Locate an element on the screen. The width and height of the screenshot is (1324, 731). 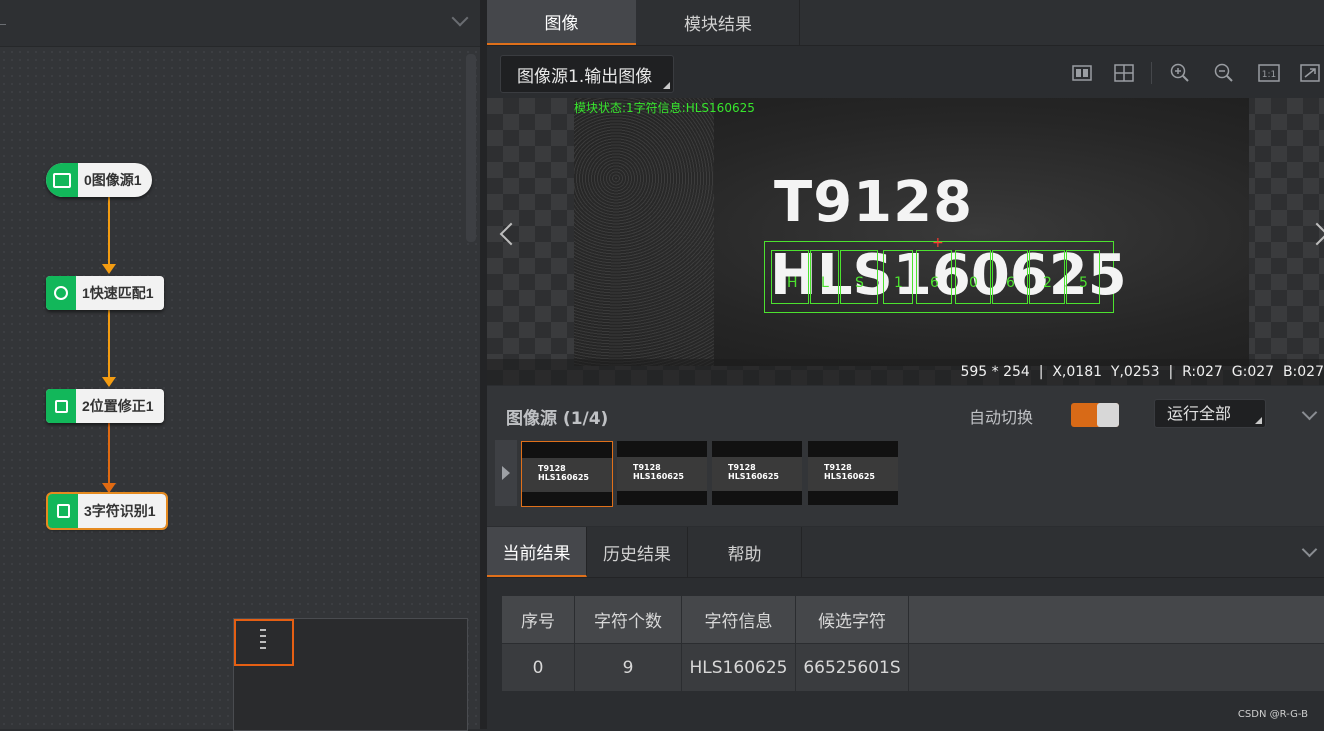
column-header: 候选字符 is located at coordinates (852, 620).